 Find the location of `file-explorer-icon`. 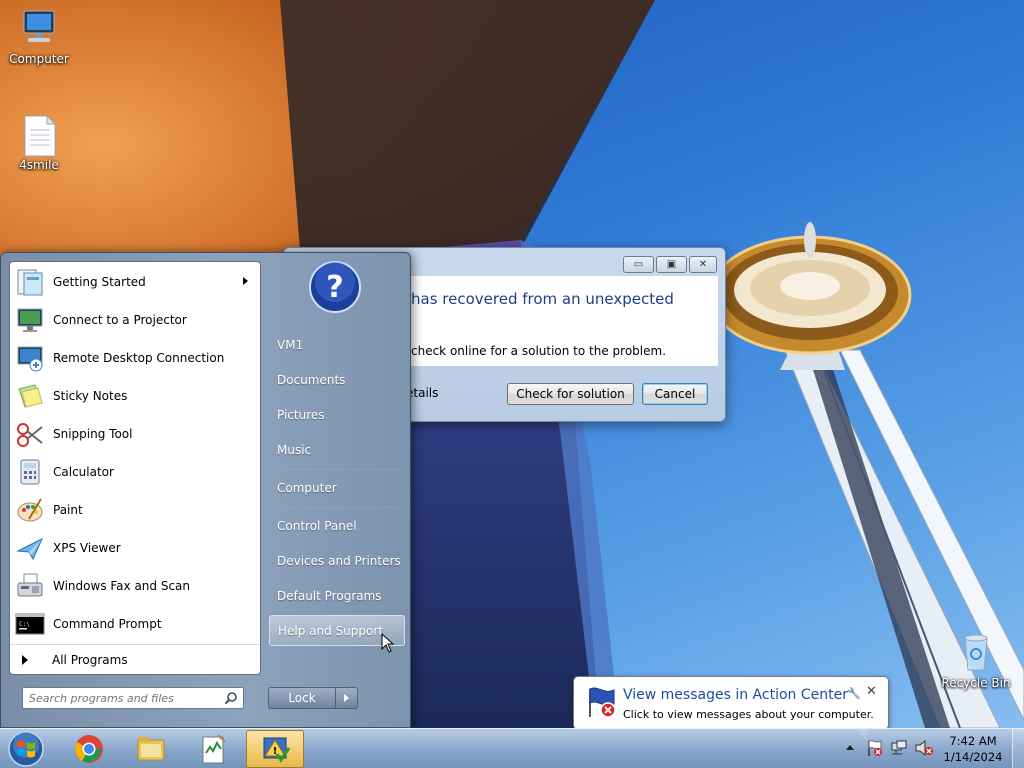

file-explorer-icon is located at coordinates (151, 749).